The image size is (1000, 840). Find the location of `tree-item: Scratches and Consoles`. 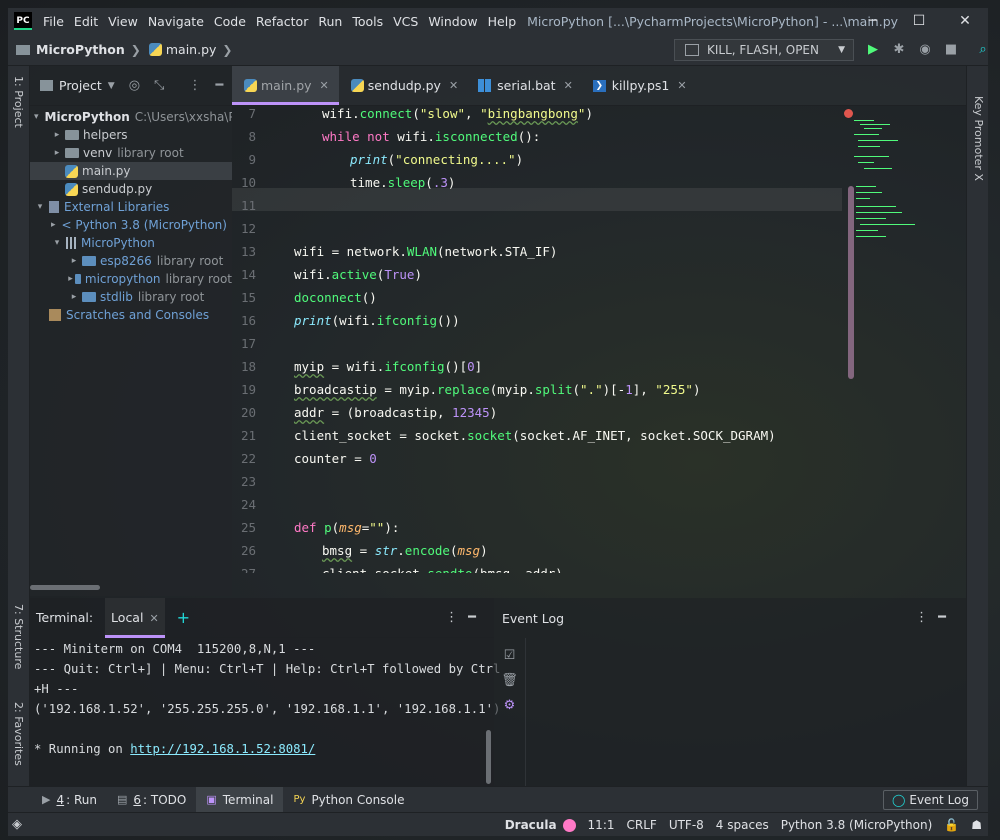

tree-item: Scratches and Consoles is located at coordinates (131, 315).